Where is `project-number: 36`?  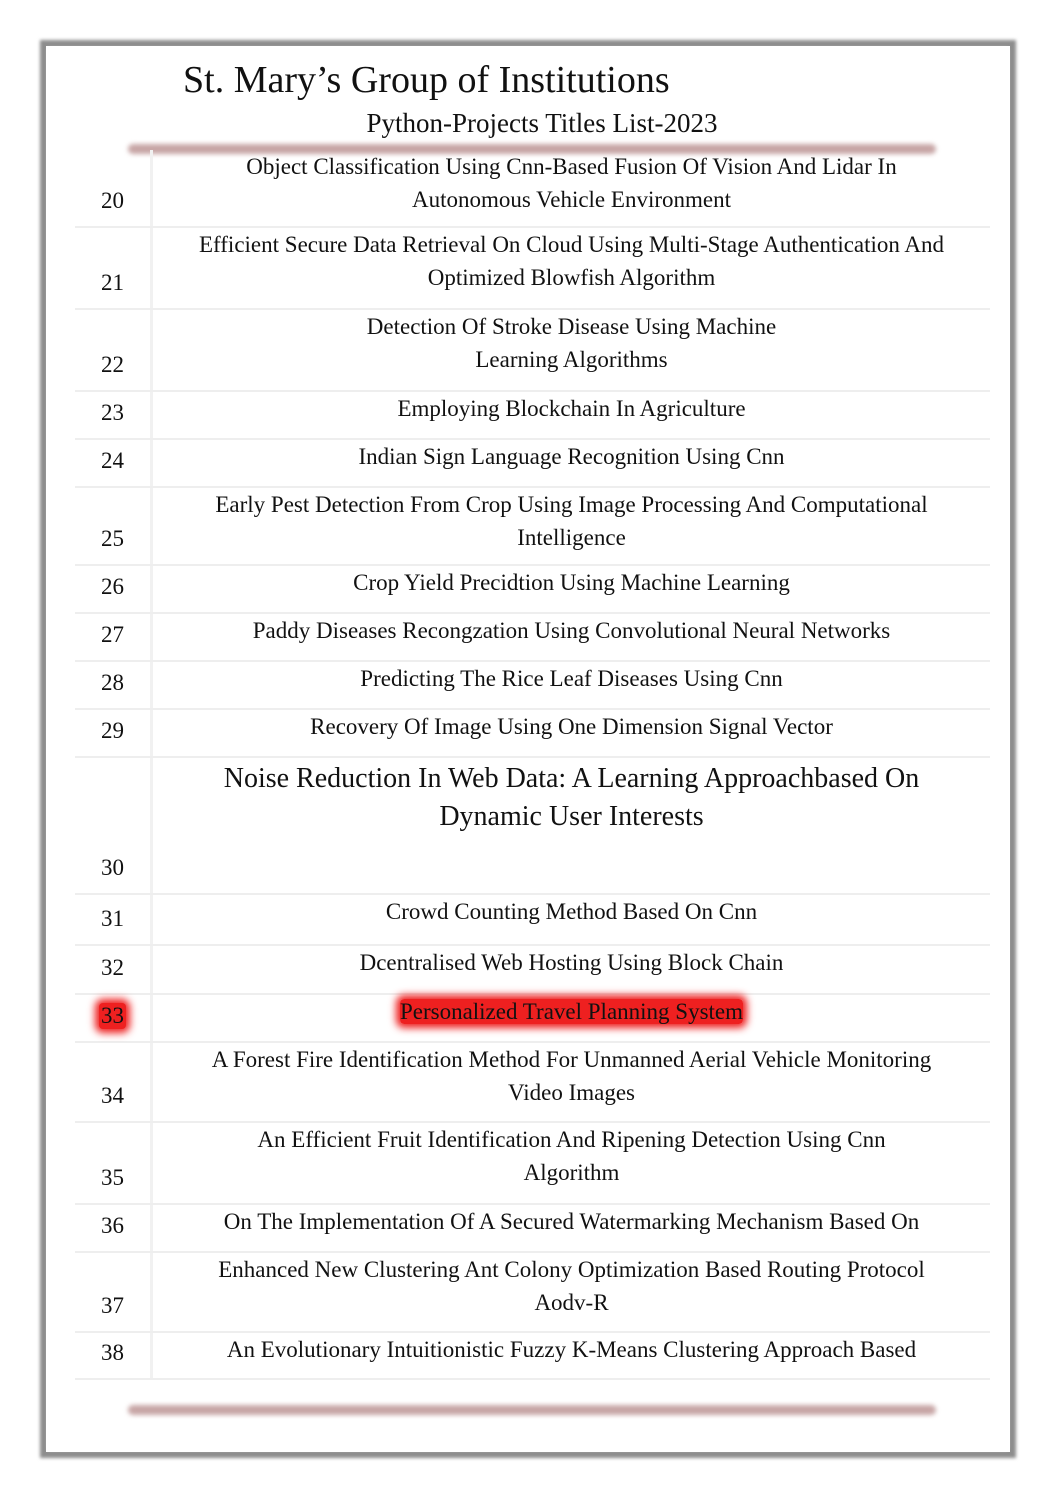
project-number: 36 is located at coordinates (112, 1225).